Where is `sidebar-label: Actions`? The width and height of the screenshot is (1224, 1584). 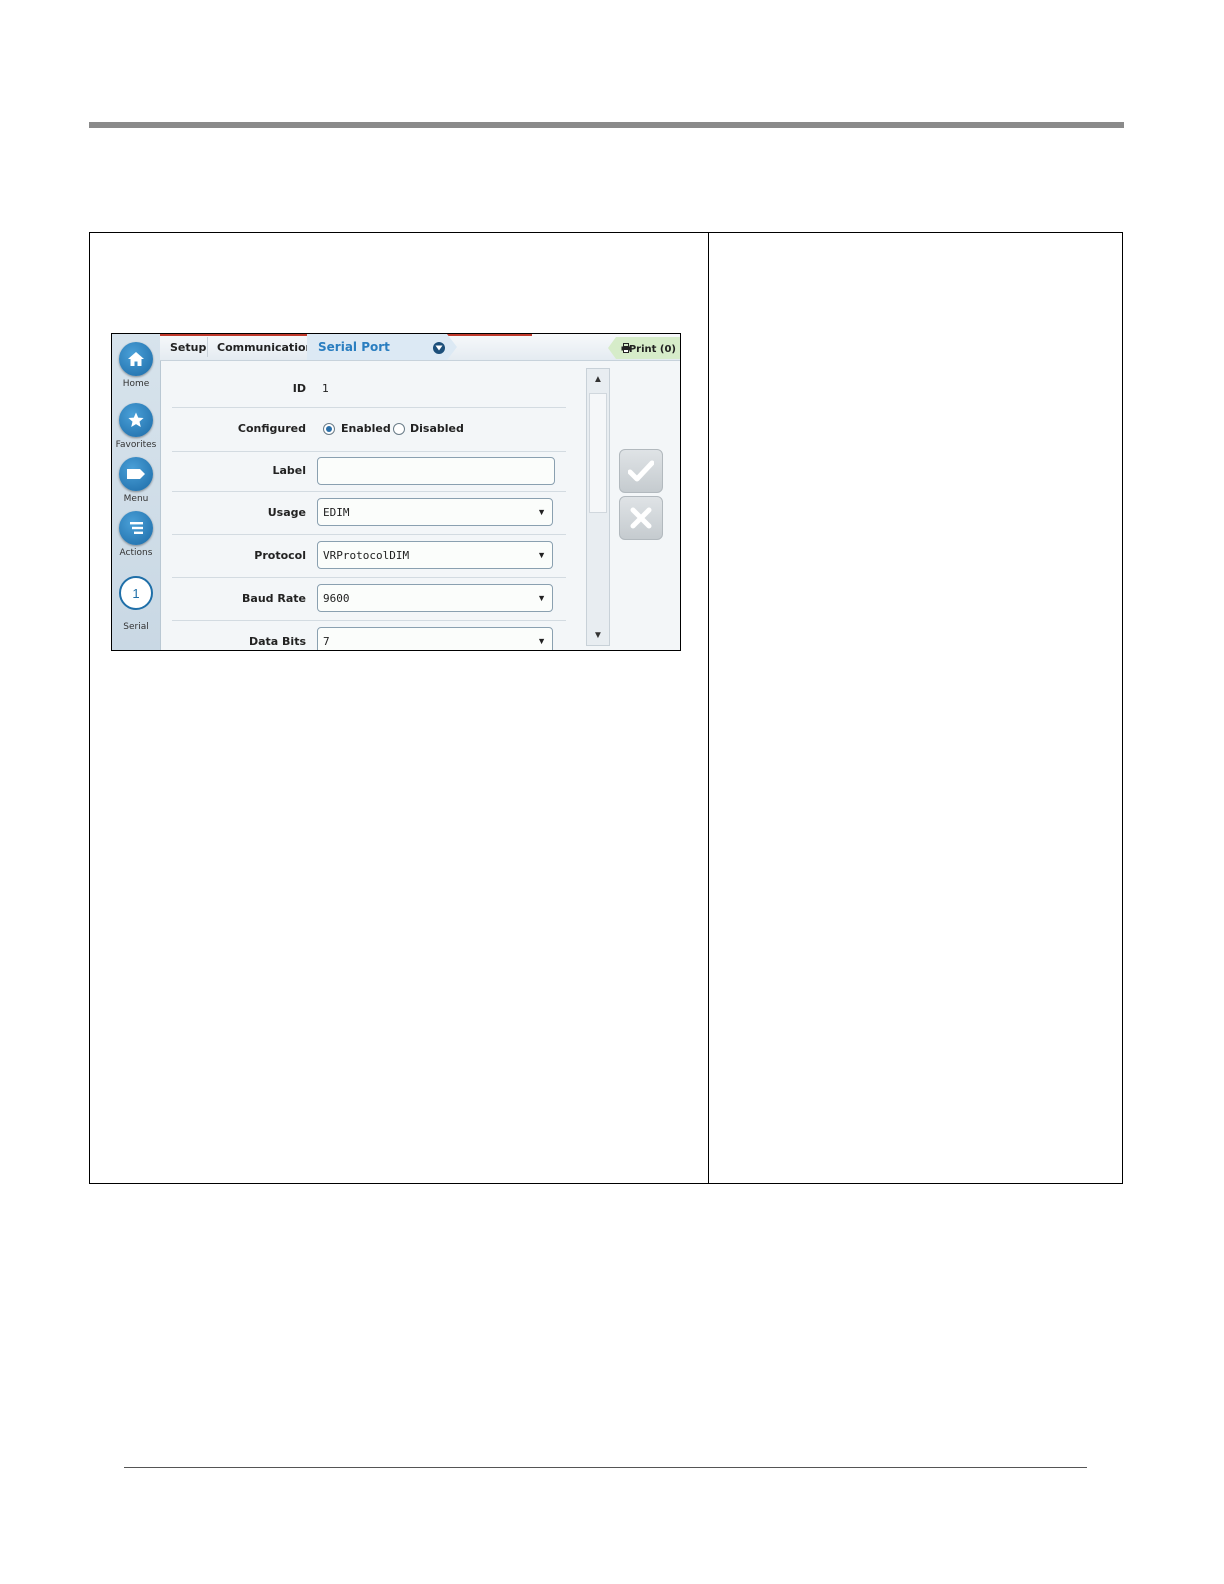
sidebar-label: Actions is located at coordinates (136, 553).